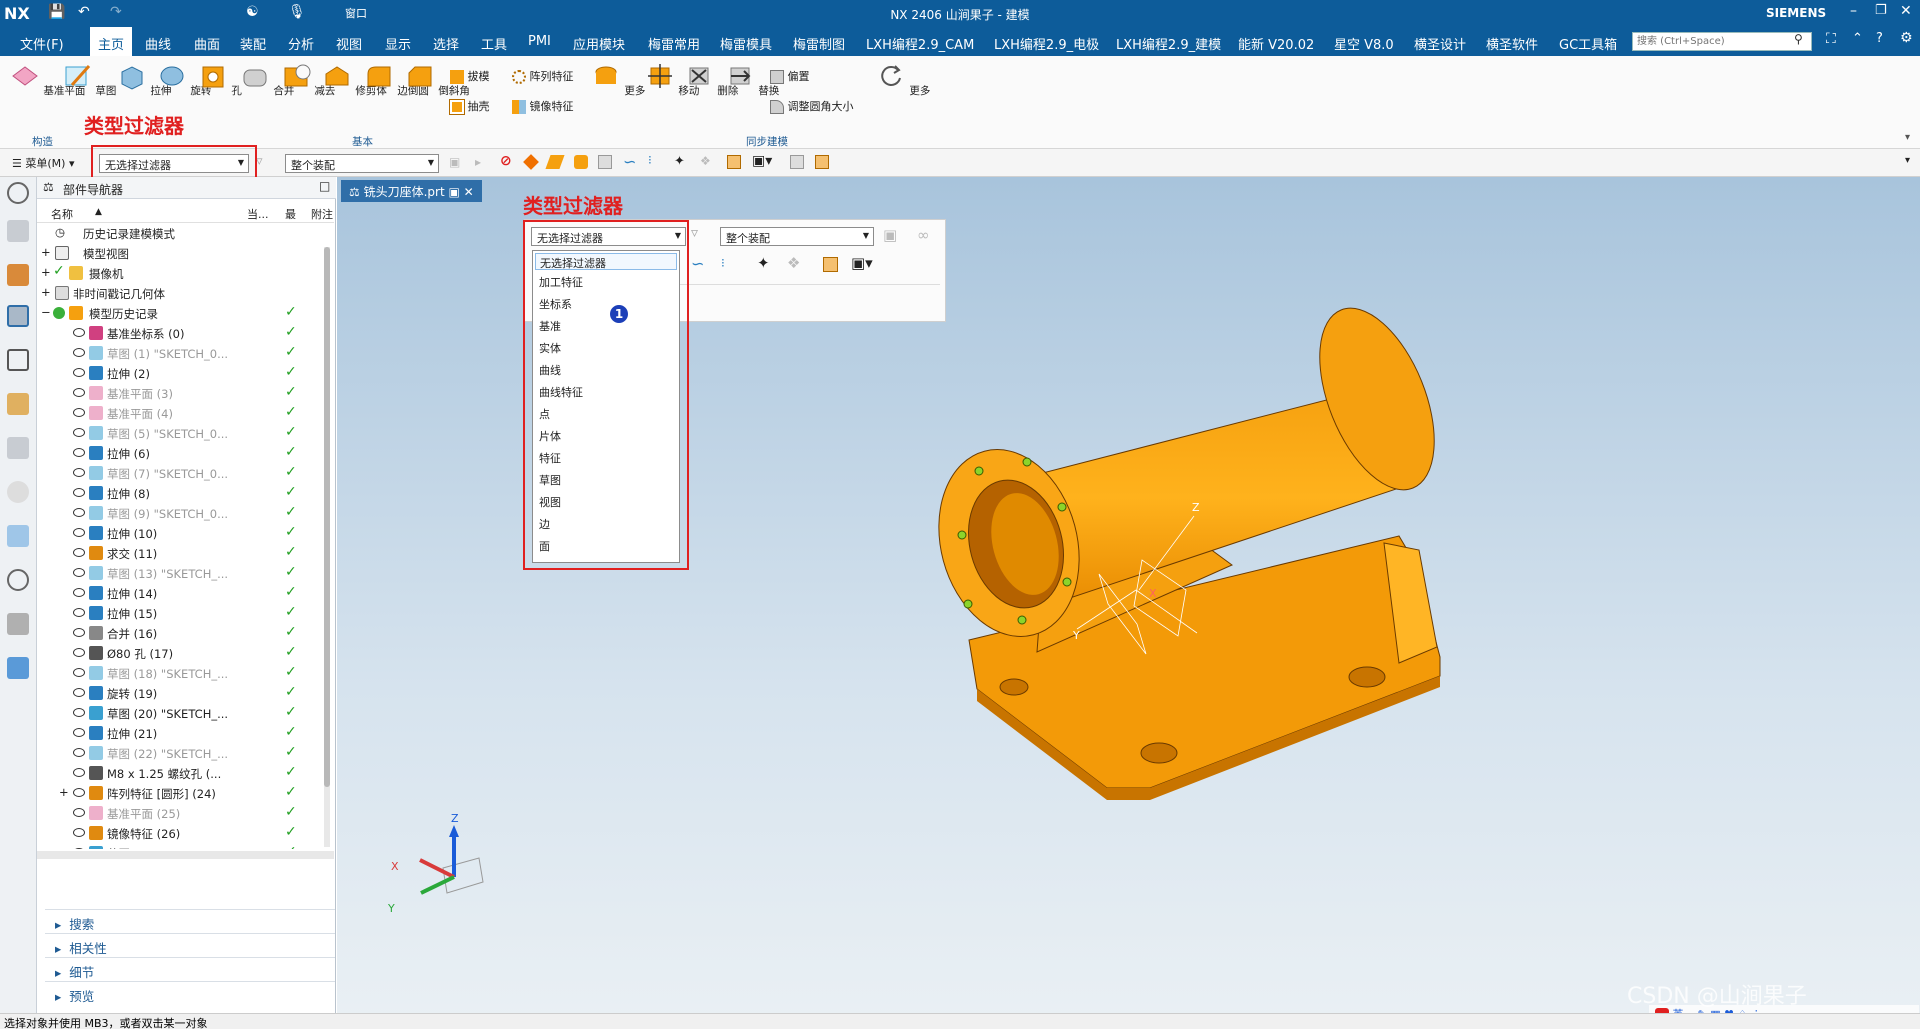  What do you see at coordinates (185, 855) in the screenshot?
I see `tree-hscrollbar` at bounding box center [185, 855].